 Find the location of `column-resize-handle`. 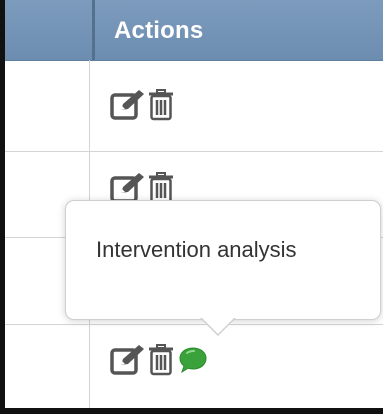

column-resize-handle is located at coordinates (93, 30).